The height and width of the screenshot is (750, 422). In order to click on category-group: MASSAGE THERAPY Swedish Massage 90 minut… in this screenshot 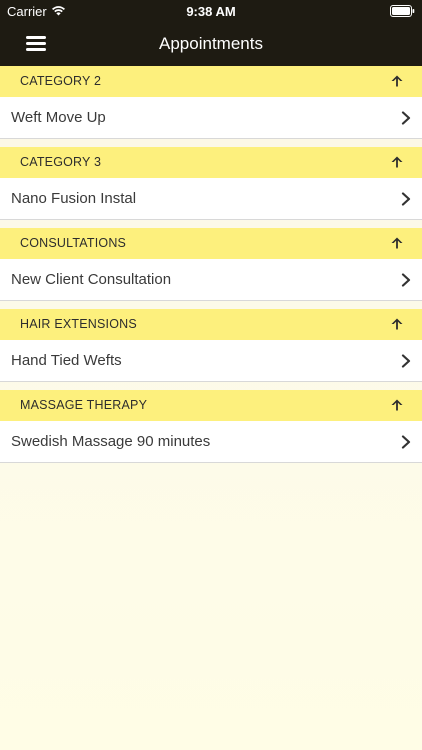, I will do `click(211, 426)`.